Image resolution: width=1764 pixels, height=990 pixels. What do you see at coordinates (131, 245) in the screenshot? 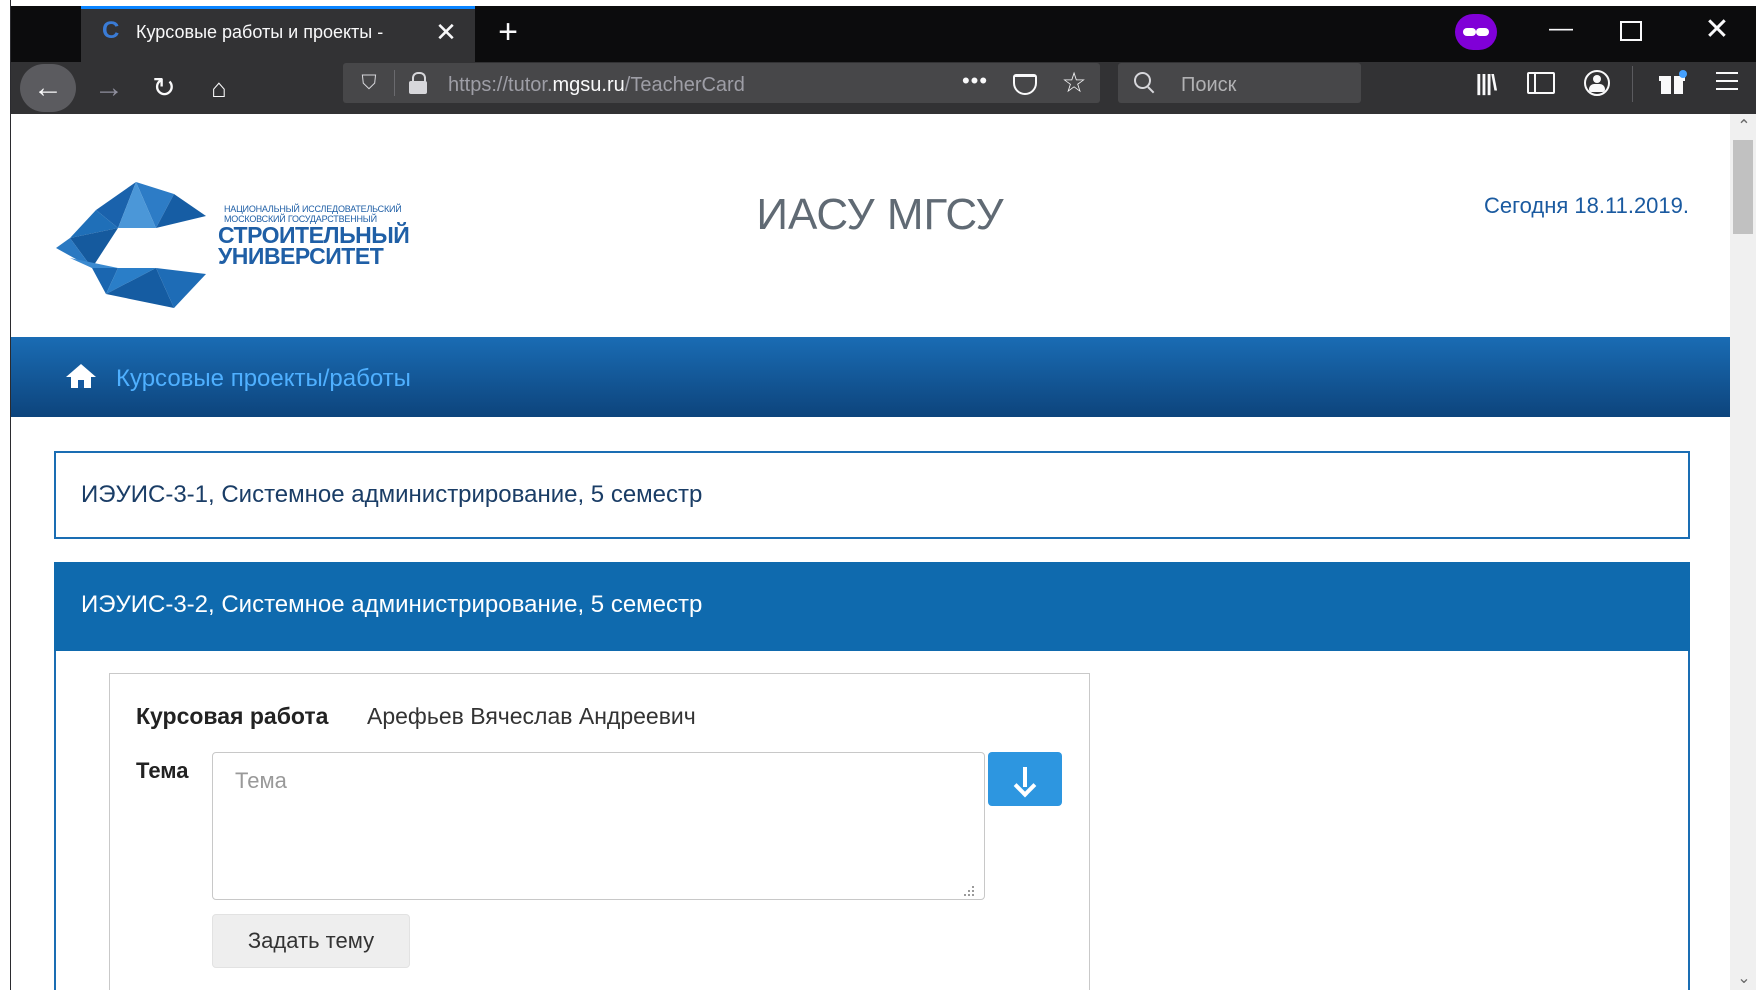
I see `university-logo-icon` at bounding box center [131, 245].